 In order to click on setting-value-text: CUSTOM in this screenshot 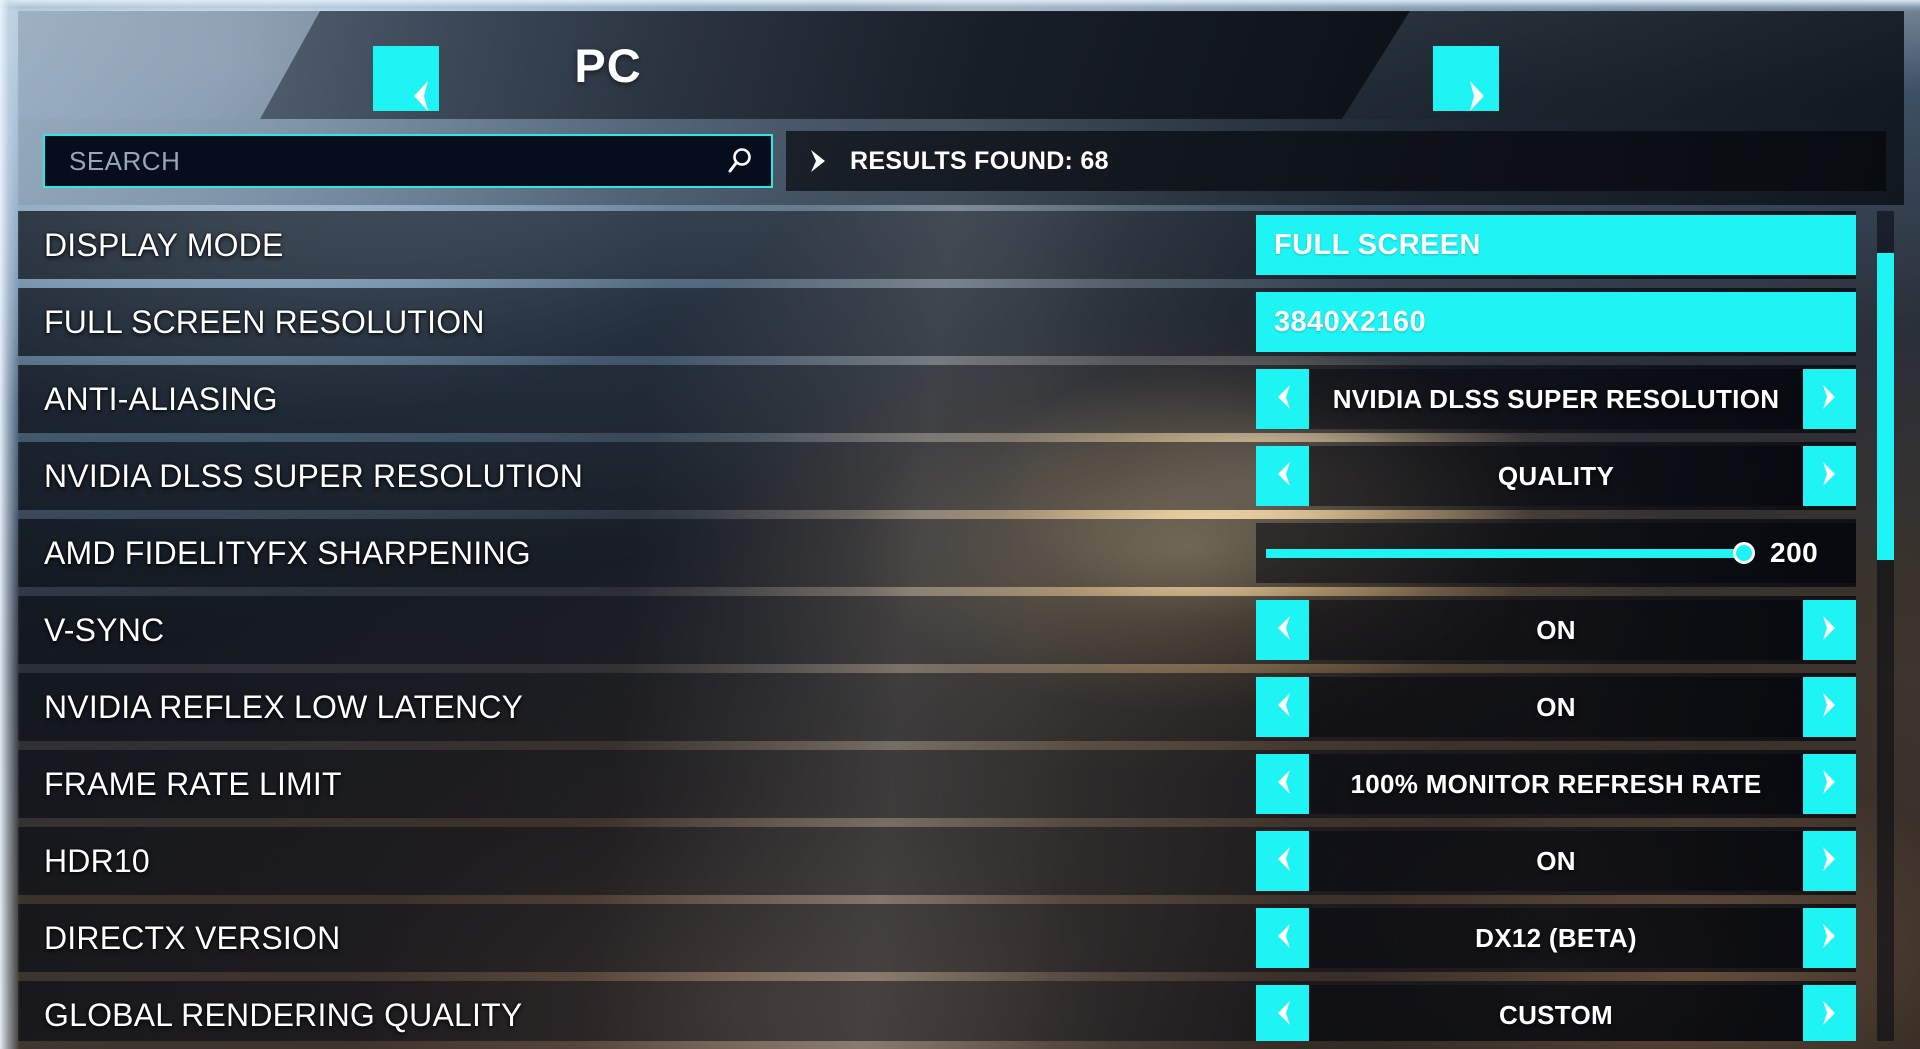, I will do `click(1556, 1014)`.